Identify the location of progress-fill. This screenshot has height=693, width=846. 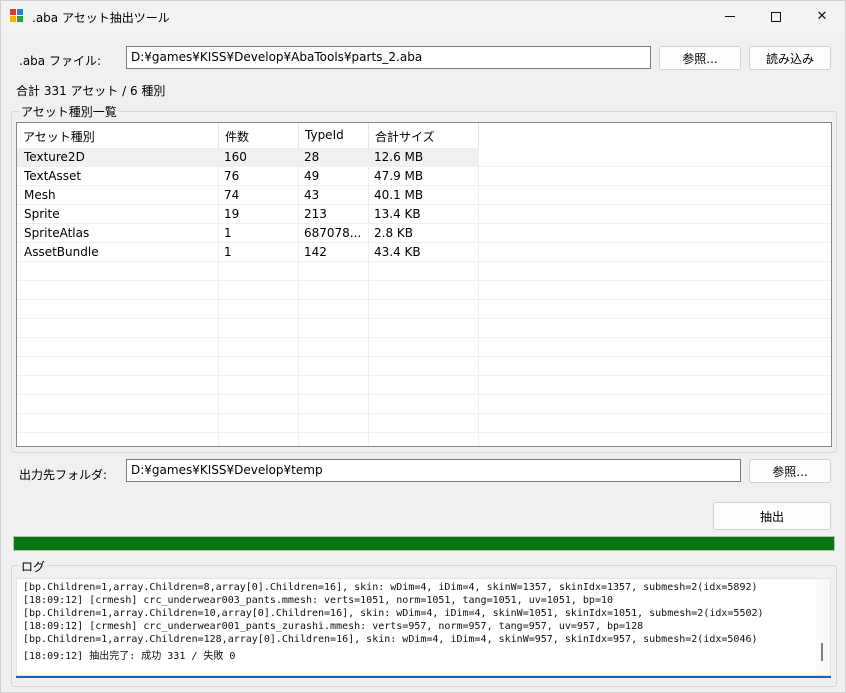
(424, 543).